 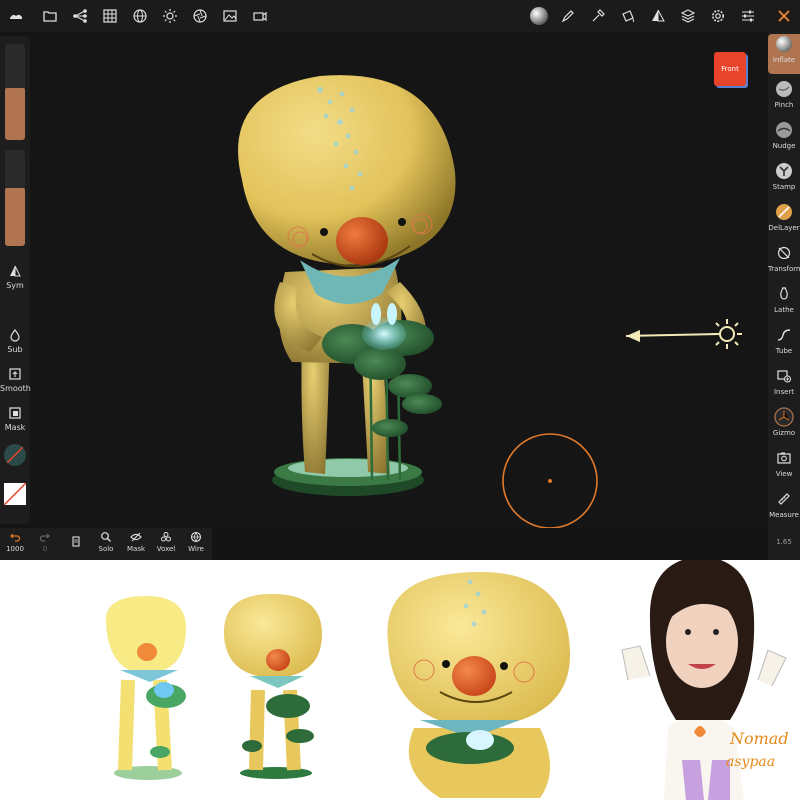 I want to click on mask-button: Mask, so click(x=15, y=419).